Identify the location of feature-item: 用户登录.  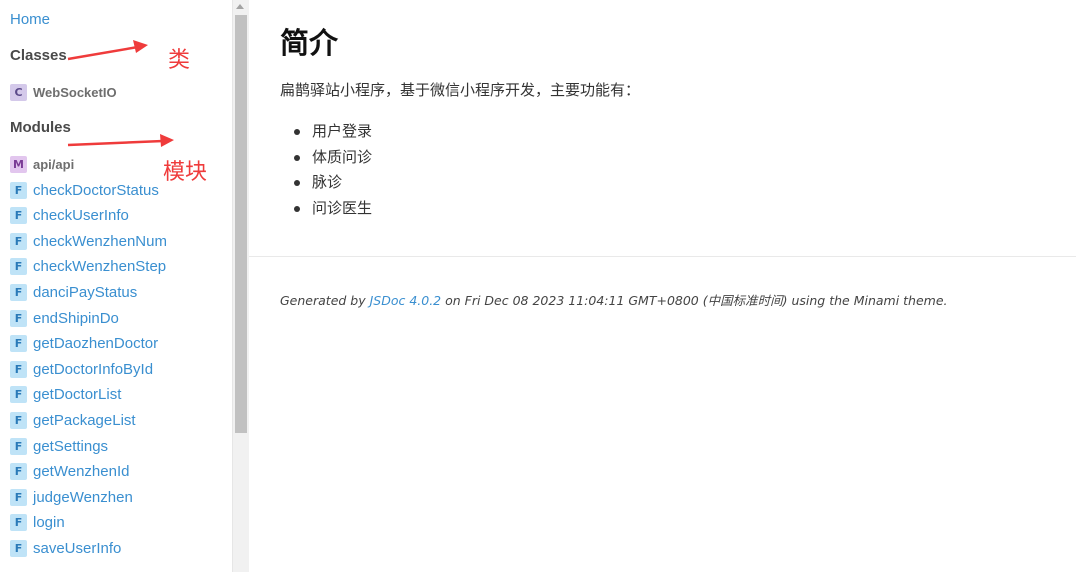
(326, 132).